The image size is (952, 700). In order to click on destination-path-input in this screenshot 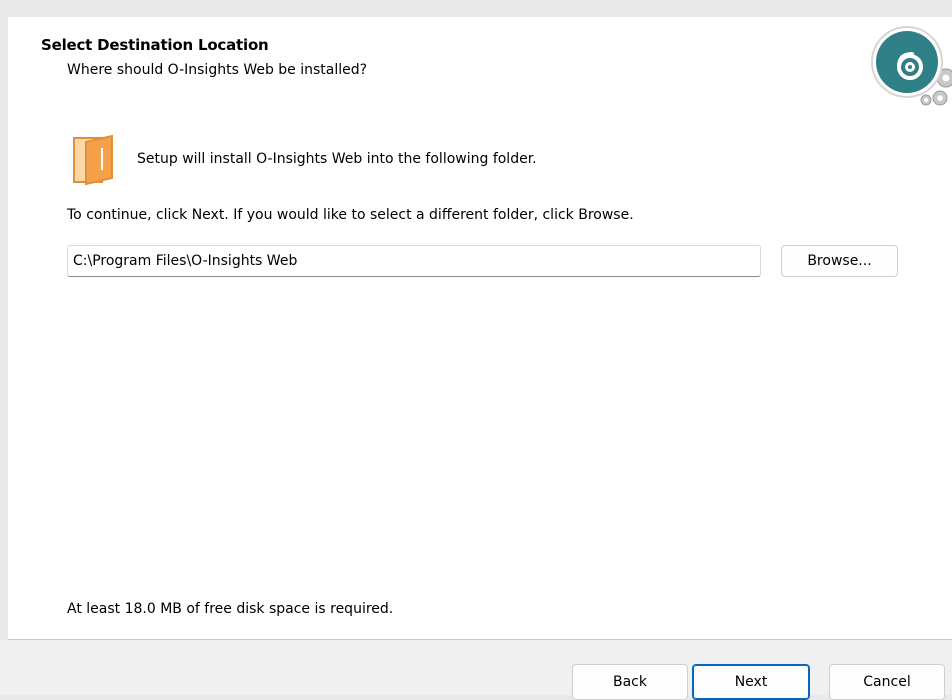, I will do `click(414, 261)`.